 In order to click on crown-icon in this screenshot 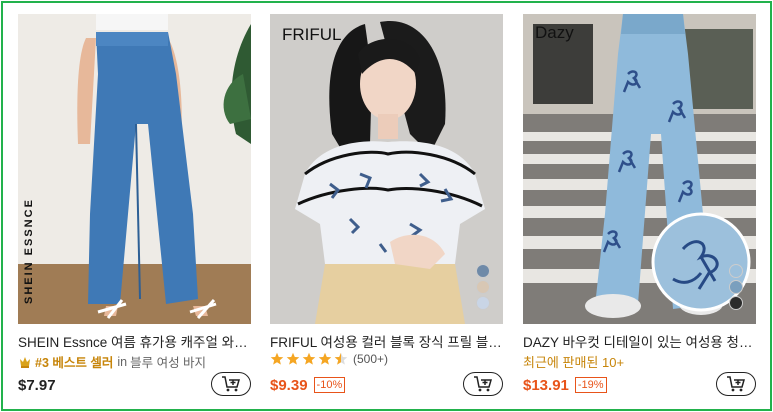, I will do `click(25, 362)`.